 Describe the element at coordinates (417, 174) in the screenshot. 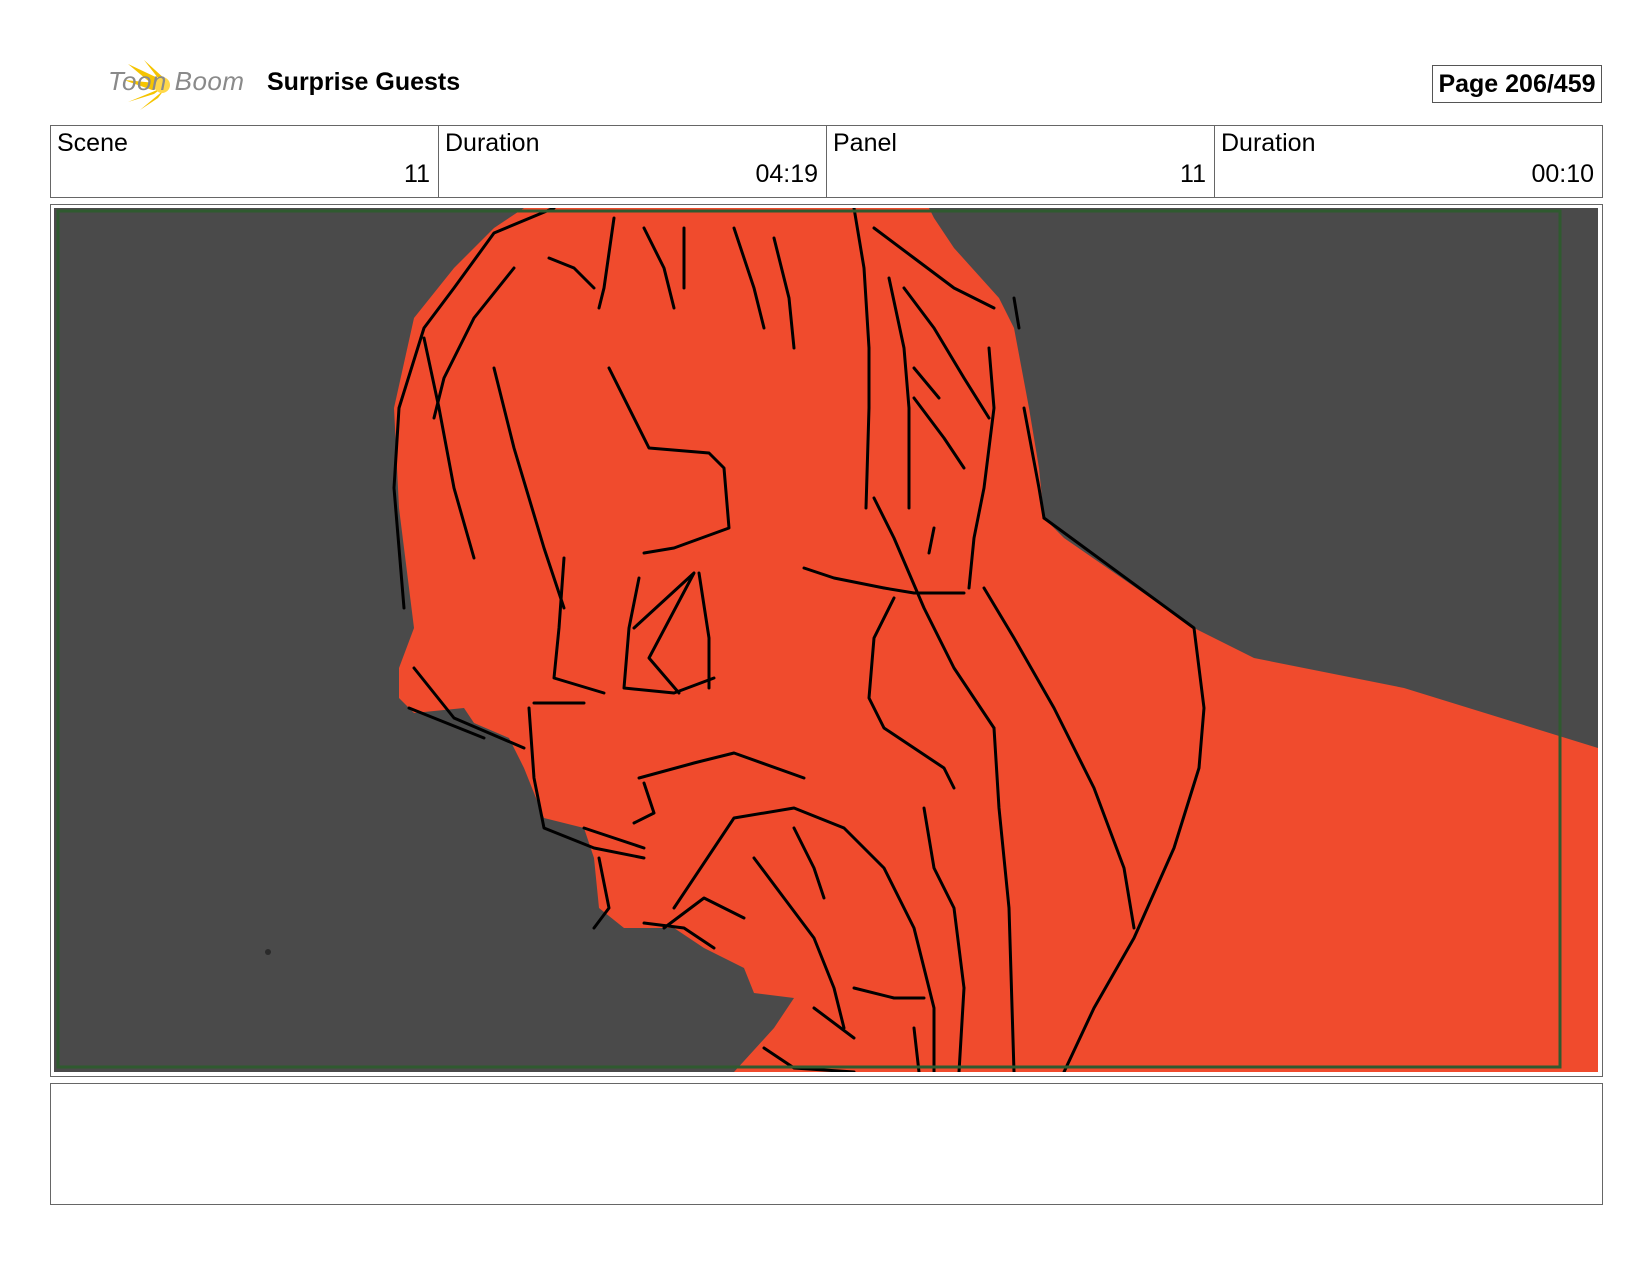

I see `scene-value: 11` at that location.